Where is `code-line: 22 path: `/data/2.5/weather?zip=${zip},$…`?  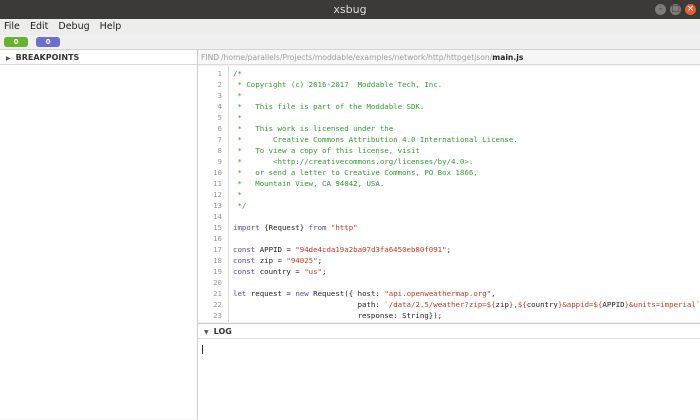 code-line: 22 path: `/data/2.5/weather?zip=${zip},$… is located at coordinates (449, 304).